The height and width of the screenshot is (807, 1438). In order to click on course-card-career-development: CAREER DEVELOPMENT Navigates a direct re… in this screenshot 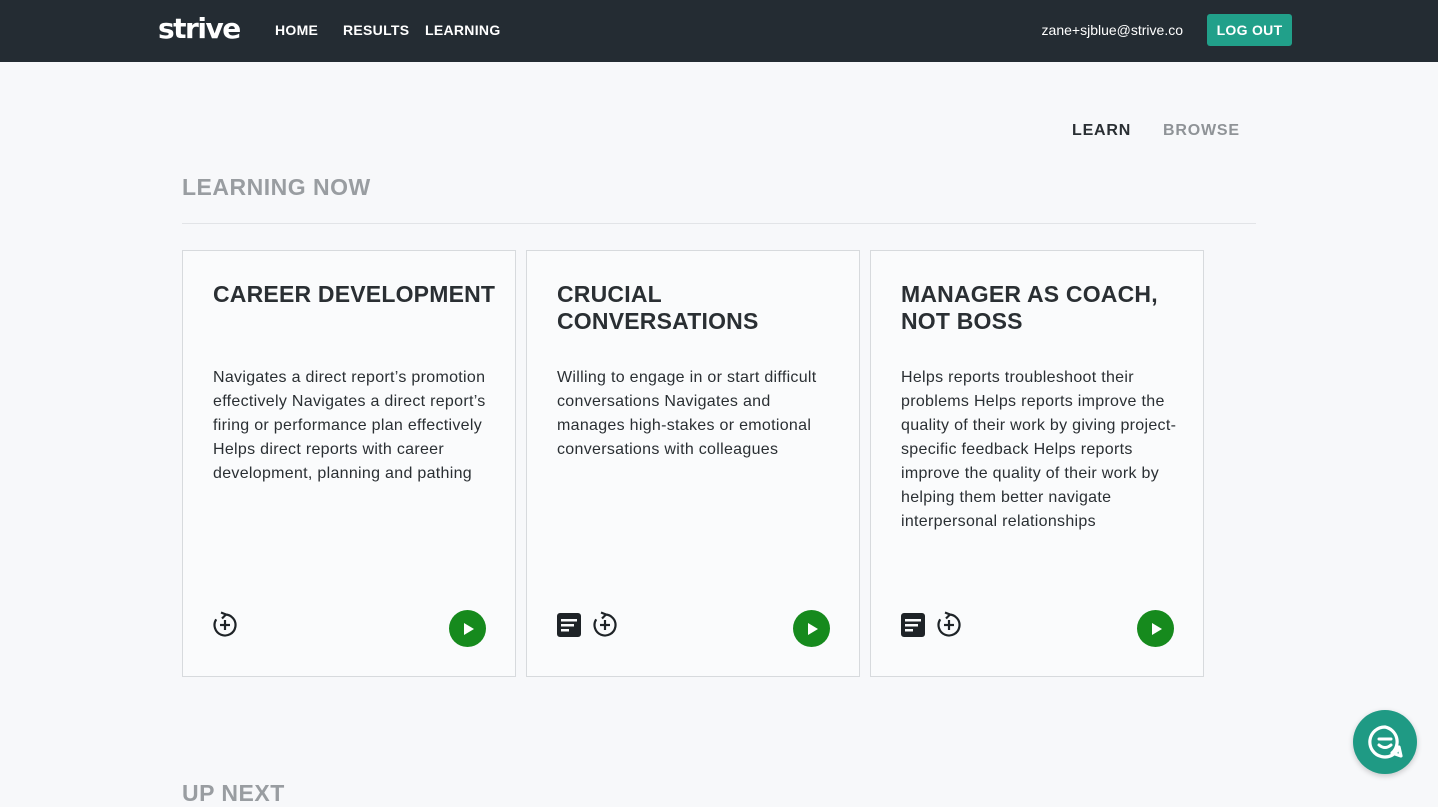, I will do `click(349, 463)`.